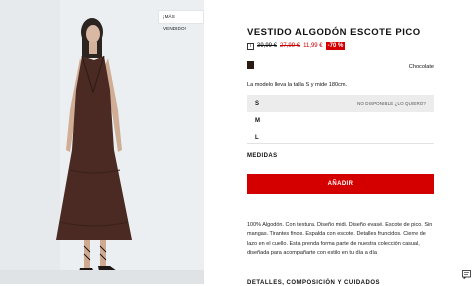 This screenshot has height=286, width=475. What do you see at coordinates (466, 274) in the screenshot?
I see `chat-icon` at bounding box center [466, 274].